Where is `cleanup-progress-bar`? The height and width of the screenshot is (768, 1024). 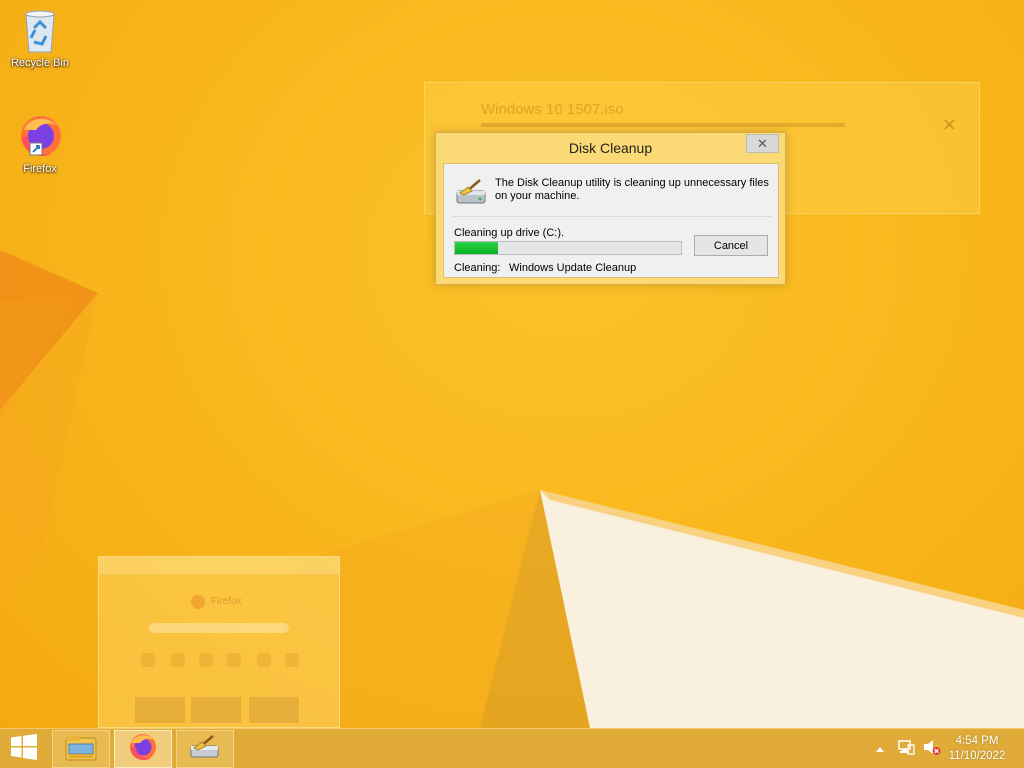 cleanup-progress-bar is located at coordinates (568, 248).